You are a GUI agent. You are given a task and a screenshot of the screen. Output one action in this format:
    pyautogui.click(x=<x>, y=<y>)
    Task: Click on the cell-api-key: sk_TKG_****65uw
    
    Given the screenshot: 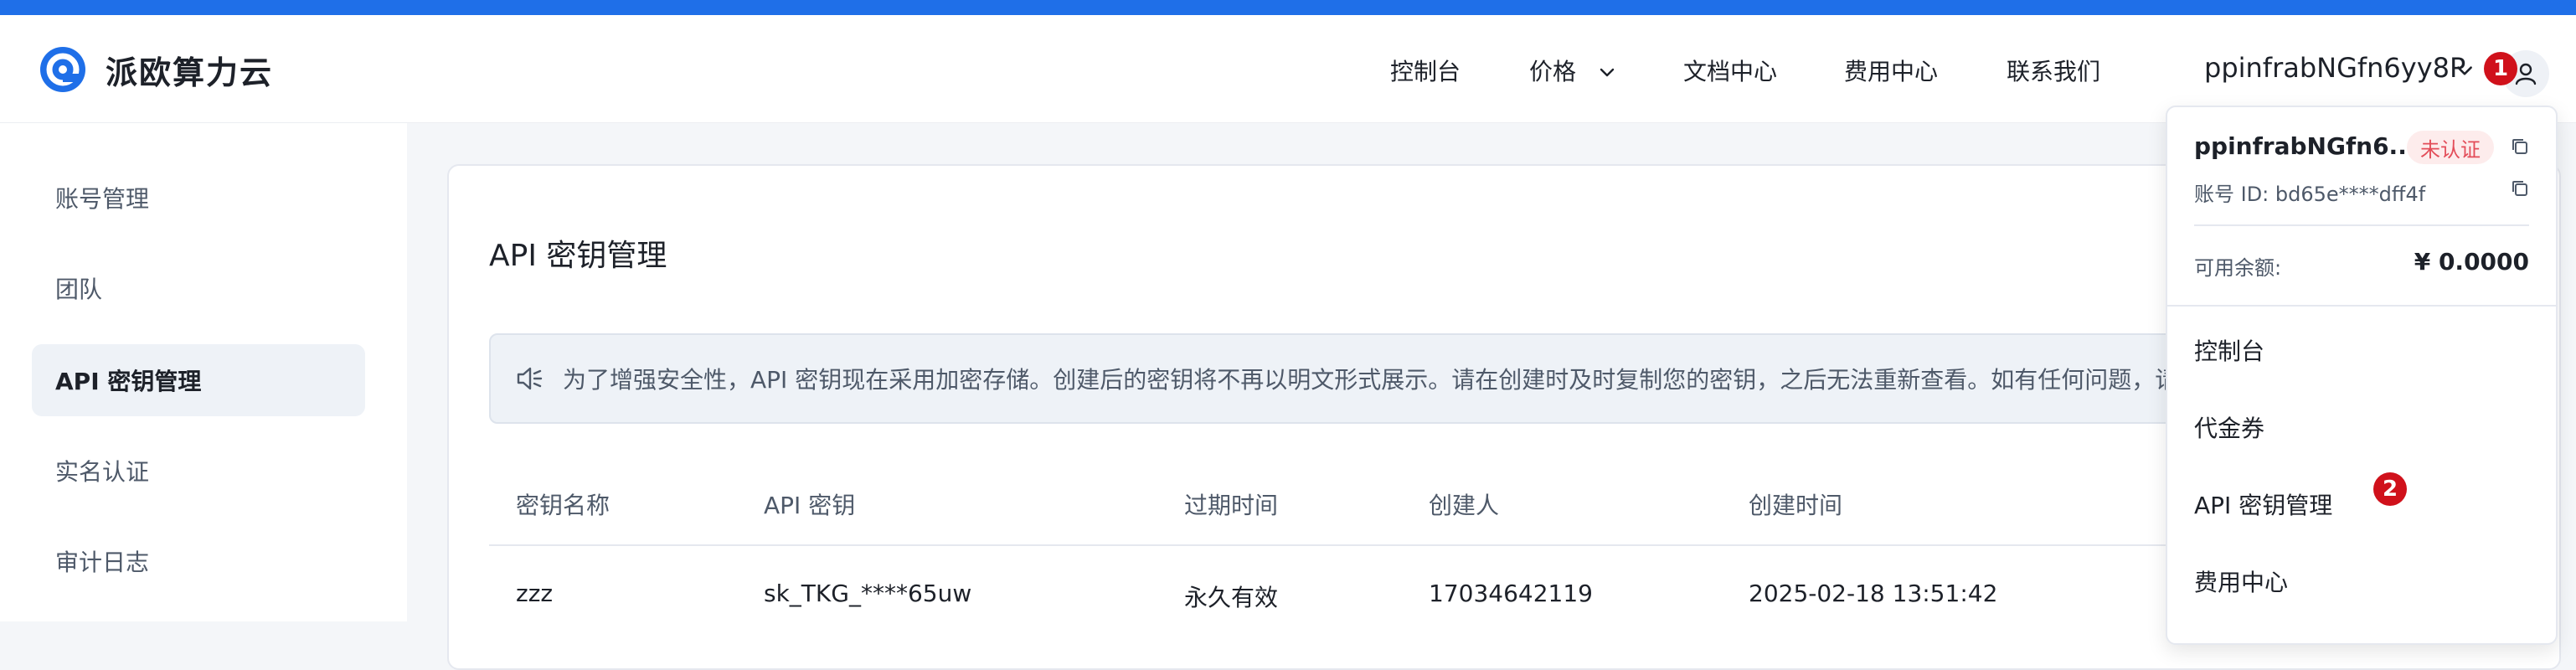 What is the action you would take?
    pyautogui.click(x=868, y=593)
    